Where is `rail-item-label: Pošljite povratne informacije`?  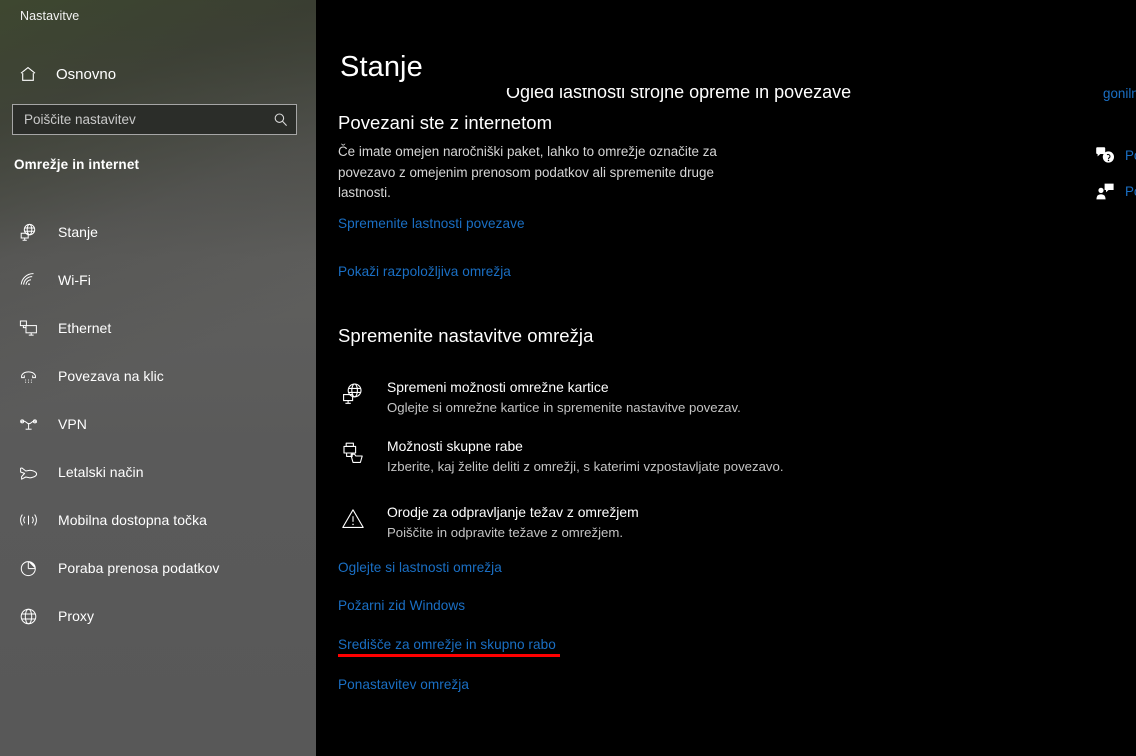
rail-item-label: Pošljite povratne informacije is located at coordinates (1130, 191).